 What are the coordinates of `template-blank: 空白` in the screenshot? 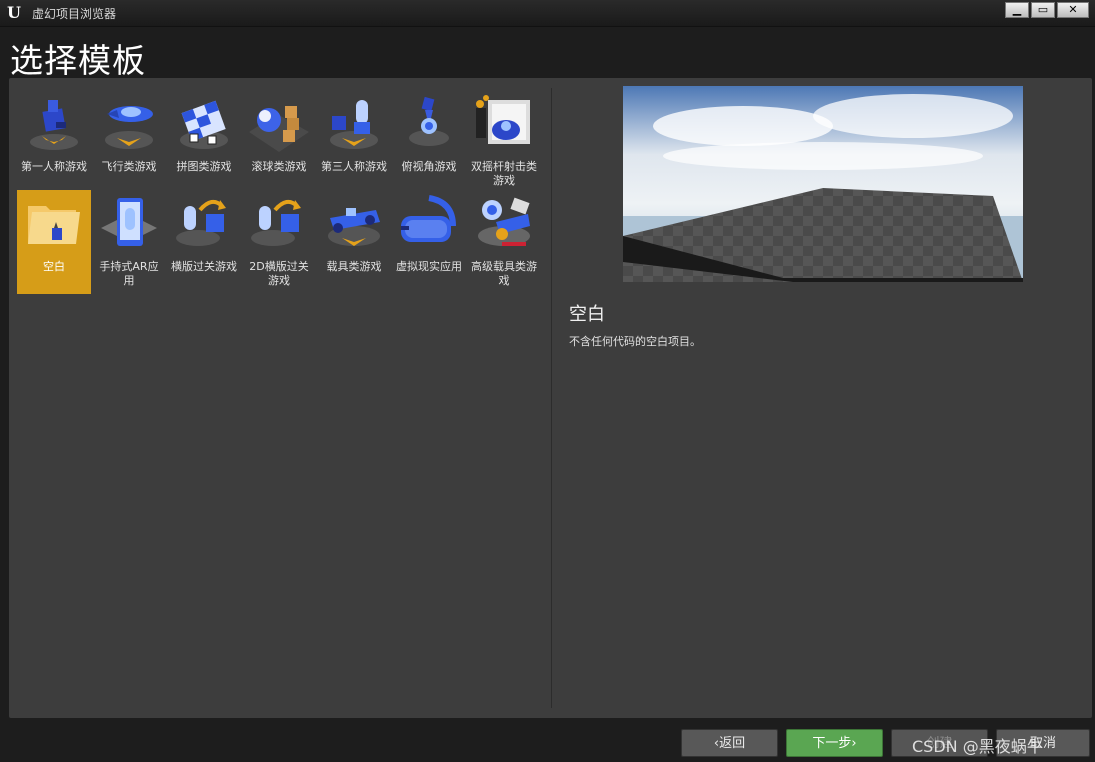 It's located at (54, 242).